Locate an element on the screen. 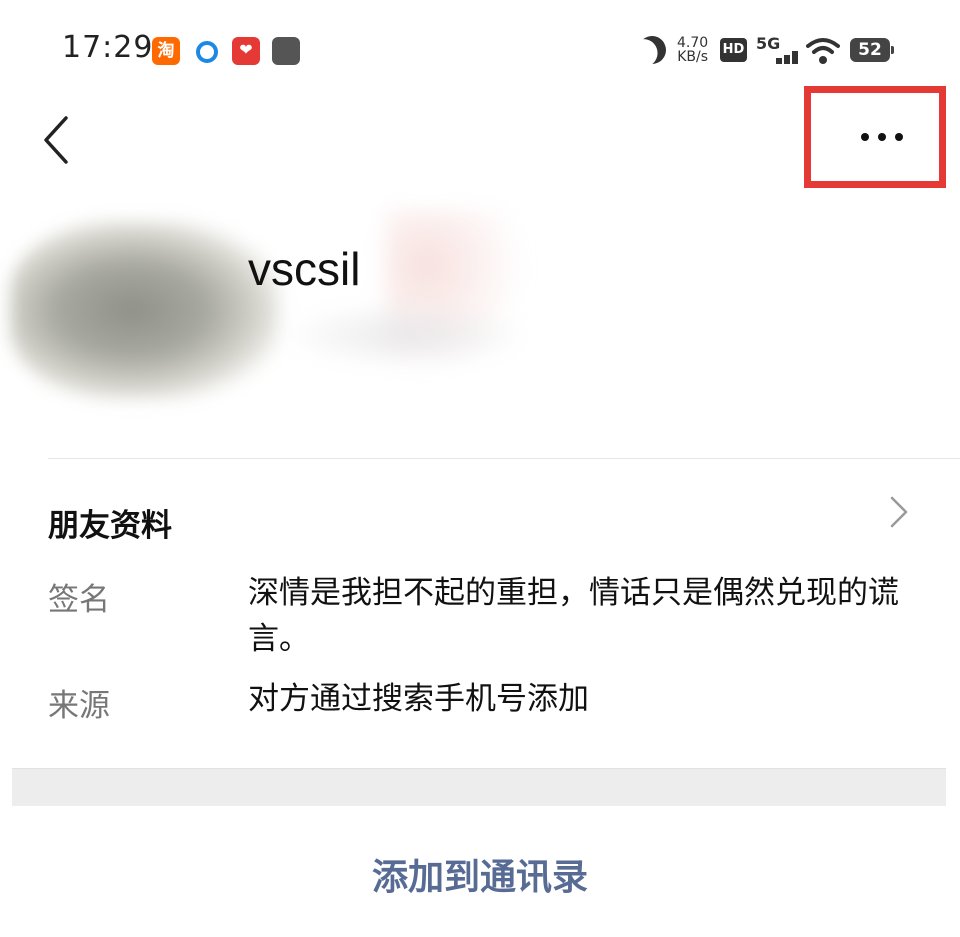  wechat-id-blurred-region is located at coordinates (405, 335).